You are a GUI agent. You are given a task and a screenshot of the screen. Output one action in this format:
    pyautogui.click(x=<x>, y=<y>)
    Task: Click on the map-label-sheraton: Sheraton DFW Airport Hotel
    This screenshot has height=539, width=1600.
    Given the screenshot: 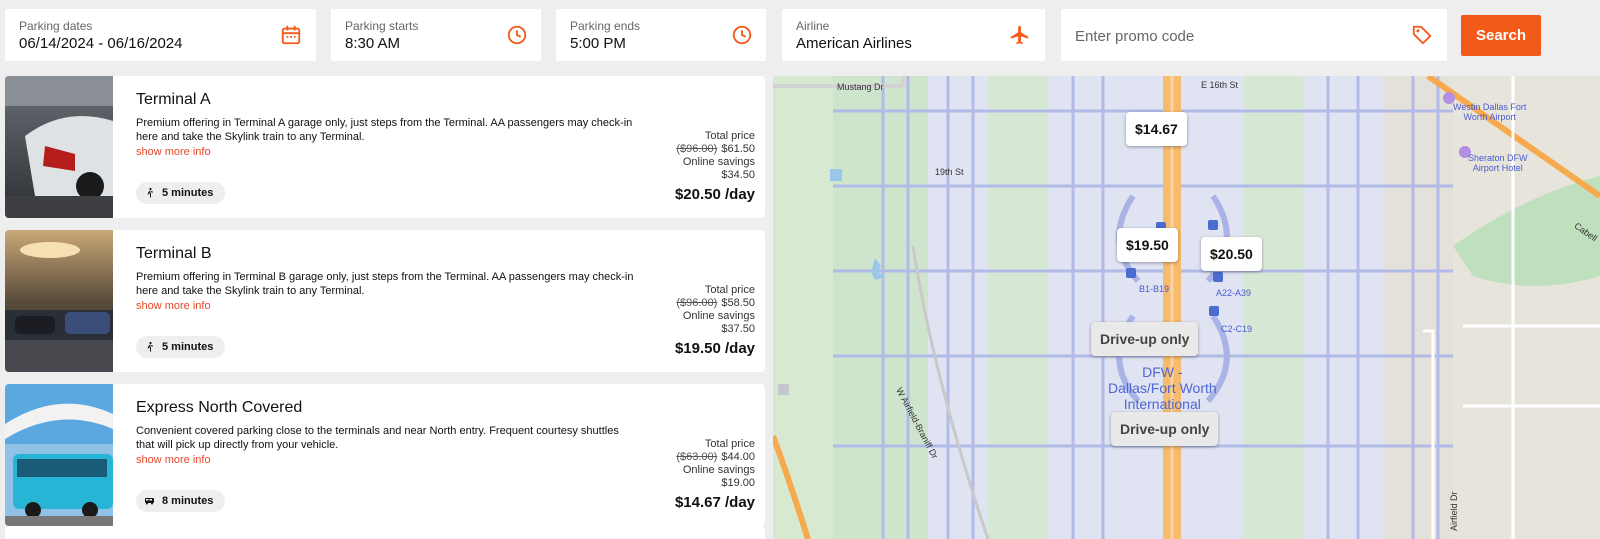 What is the action you would take?
    pyautogui.click(x=1498, y=163)
    